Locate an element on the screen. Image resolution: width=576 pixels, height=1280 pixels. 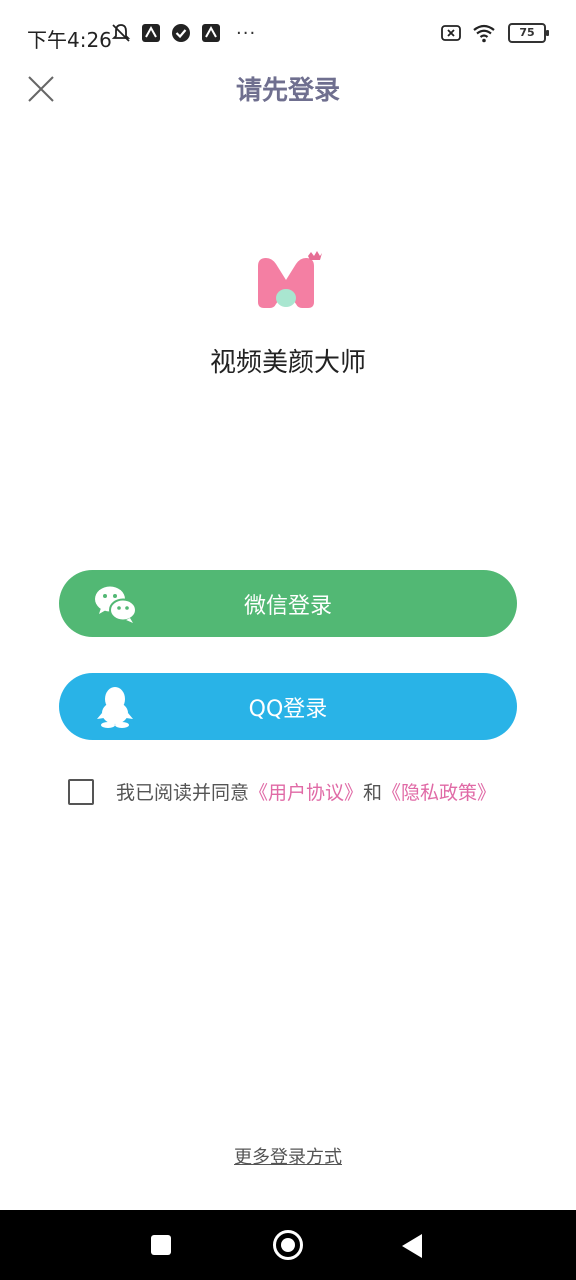
status-icons-right: 75 is located at coordinates (494, 33).